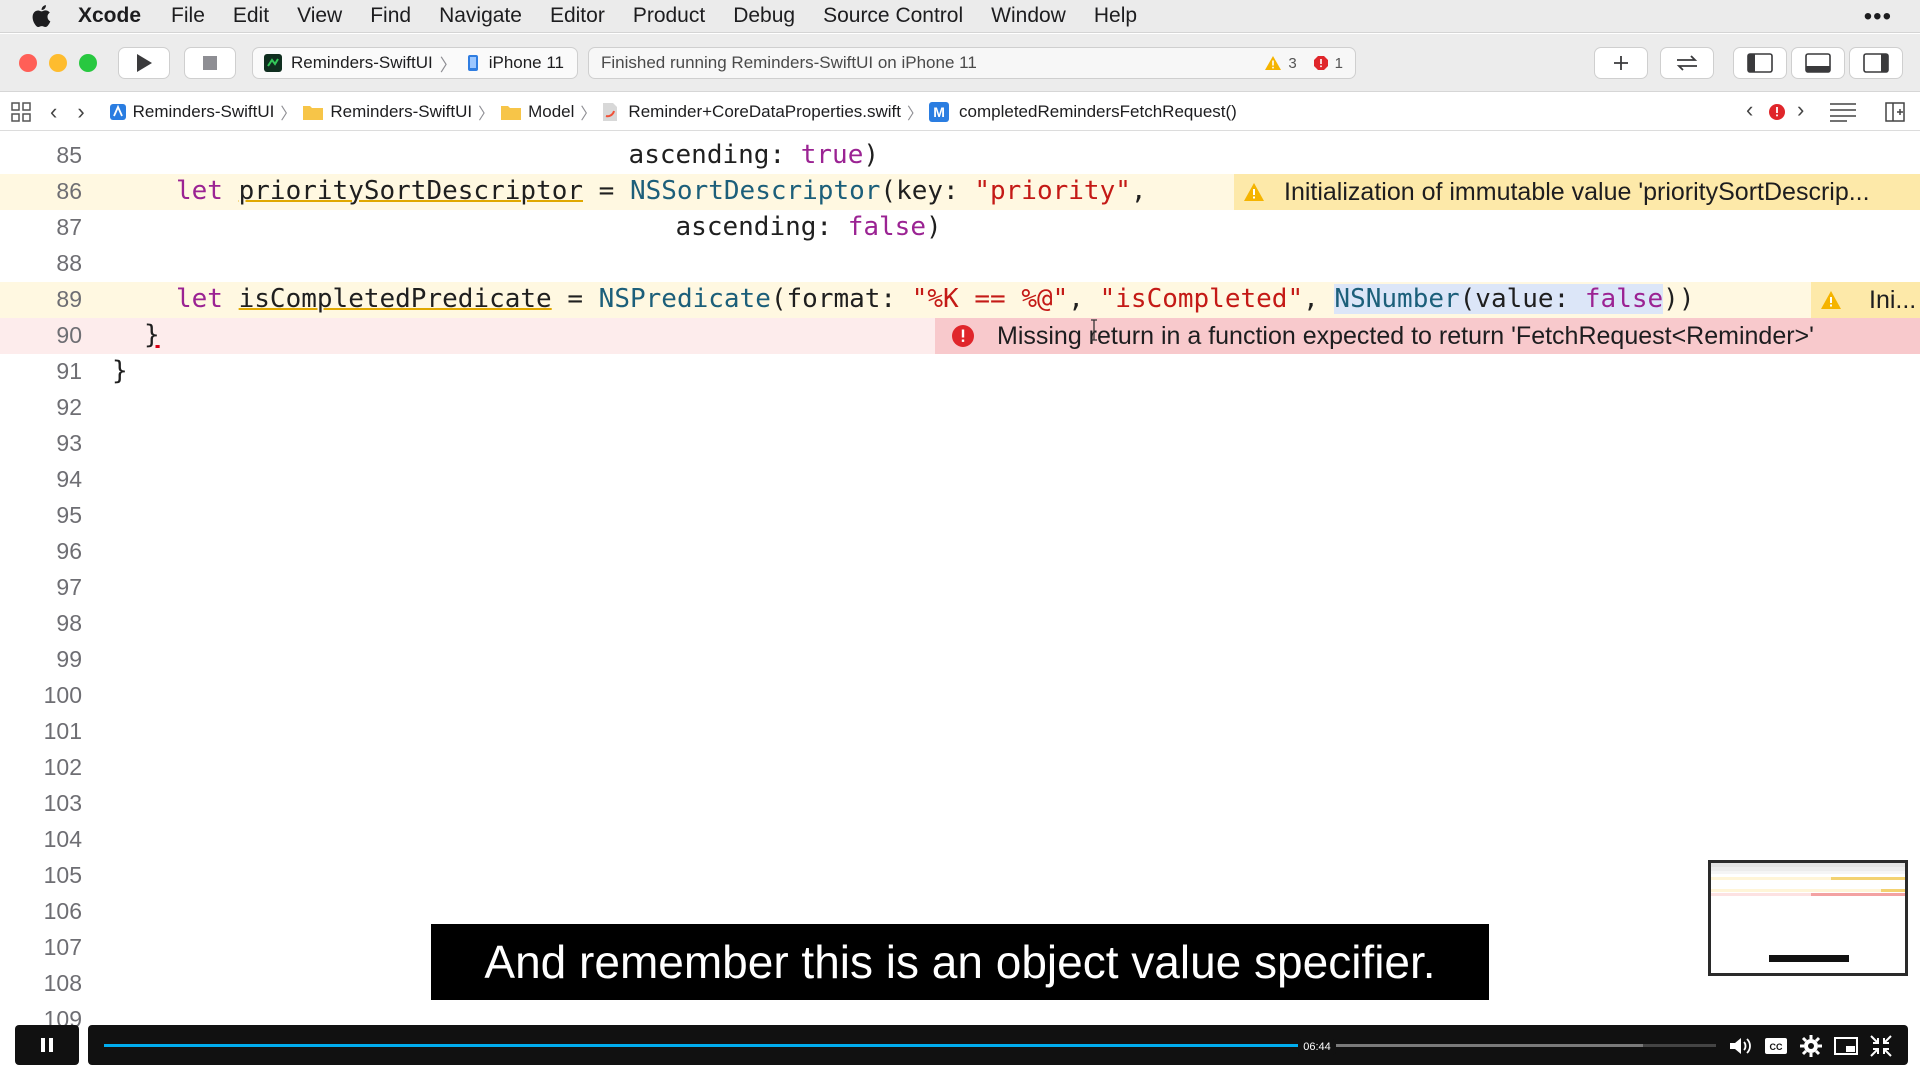  I want to click on breadcrumb-label: Reminders-SwiftUI, so click(401, 111).